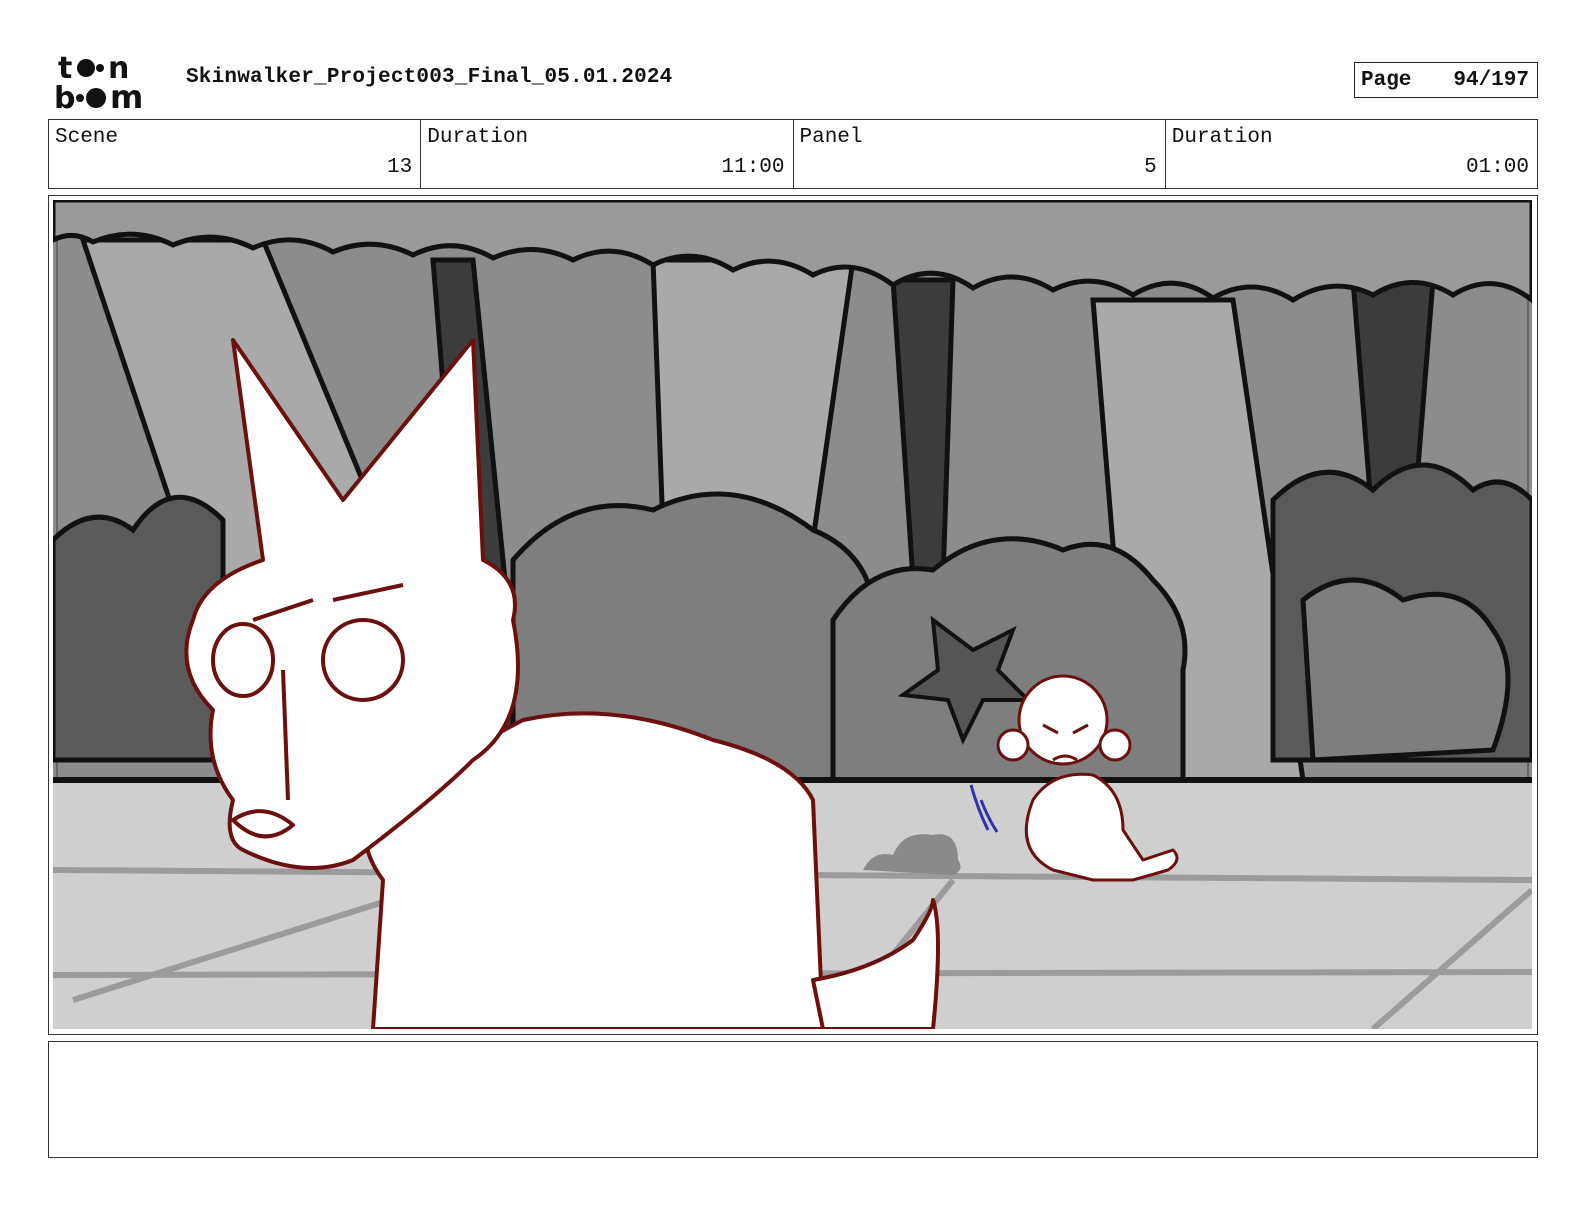  I want to click on scene-duration-cell: Duration 11:00, so click(607, 154).